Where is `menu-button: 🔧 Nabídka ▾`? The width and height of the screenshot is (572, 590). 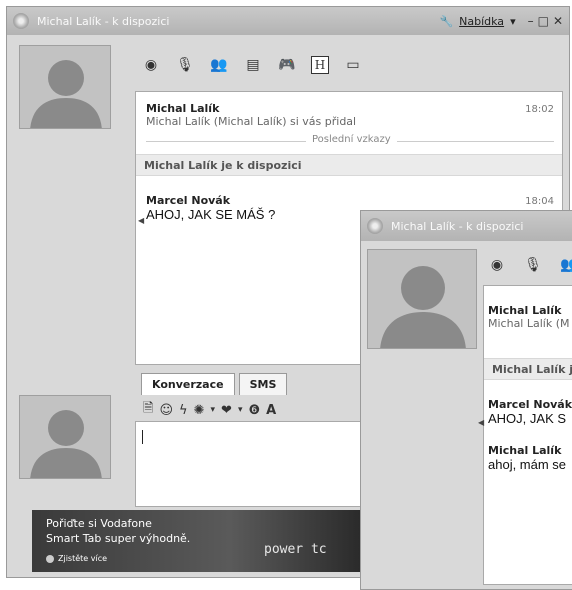
menu-button: 🔧 Nabídka ▾ is located at coordinates (477, 21).